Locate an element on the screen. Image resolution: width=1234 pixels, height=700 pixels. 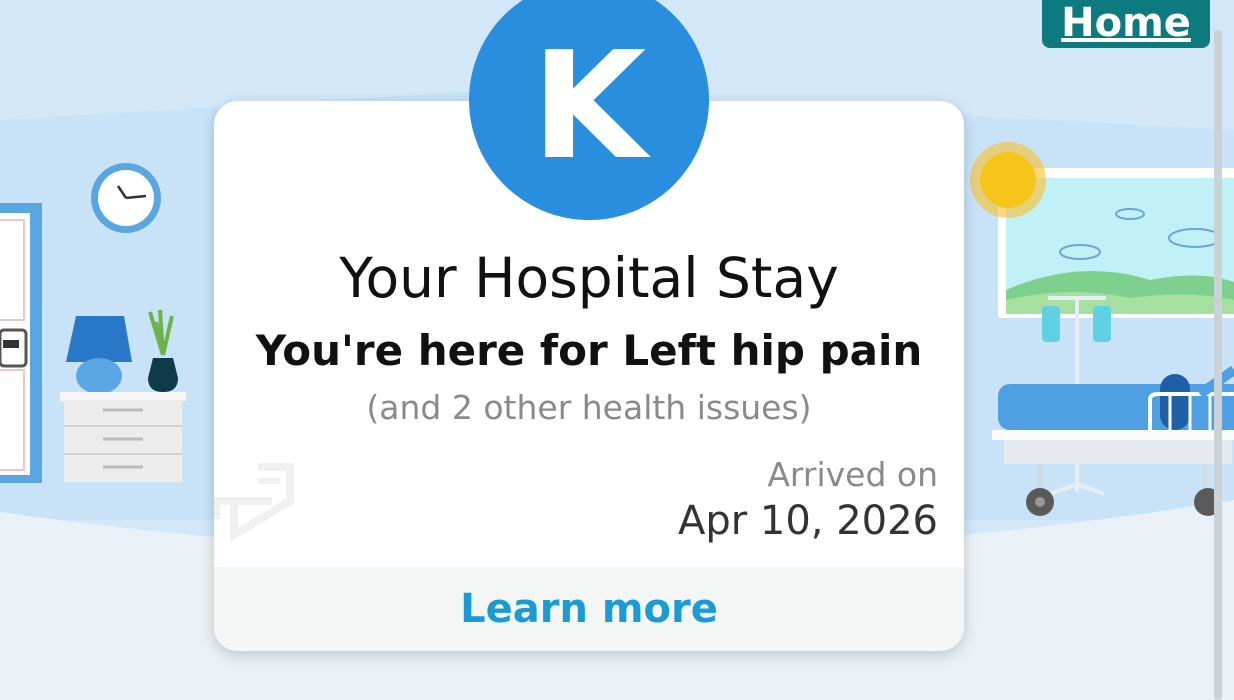
arrived-label: Arrived on is located at coordinates (852, 474).